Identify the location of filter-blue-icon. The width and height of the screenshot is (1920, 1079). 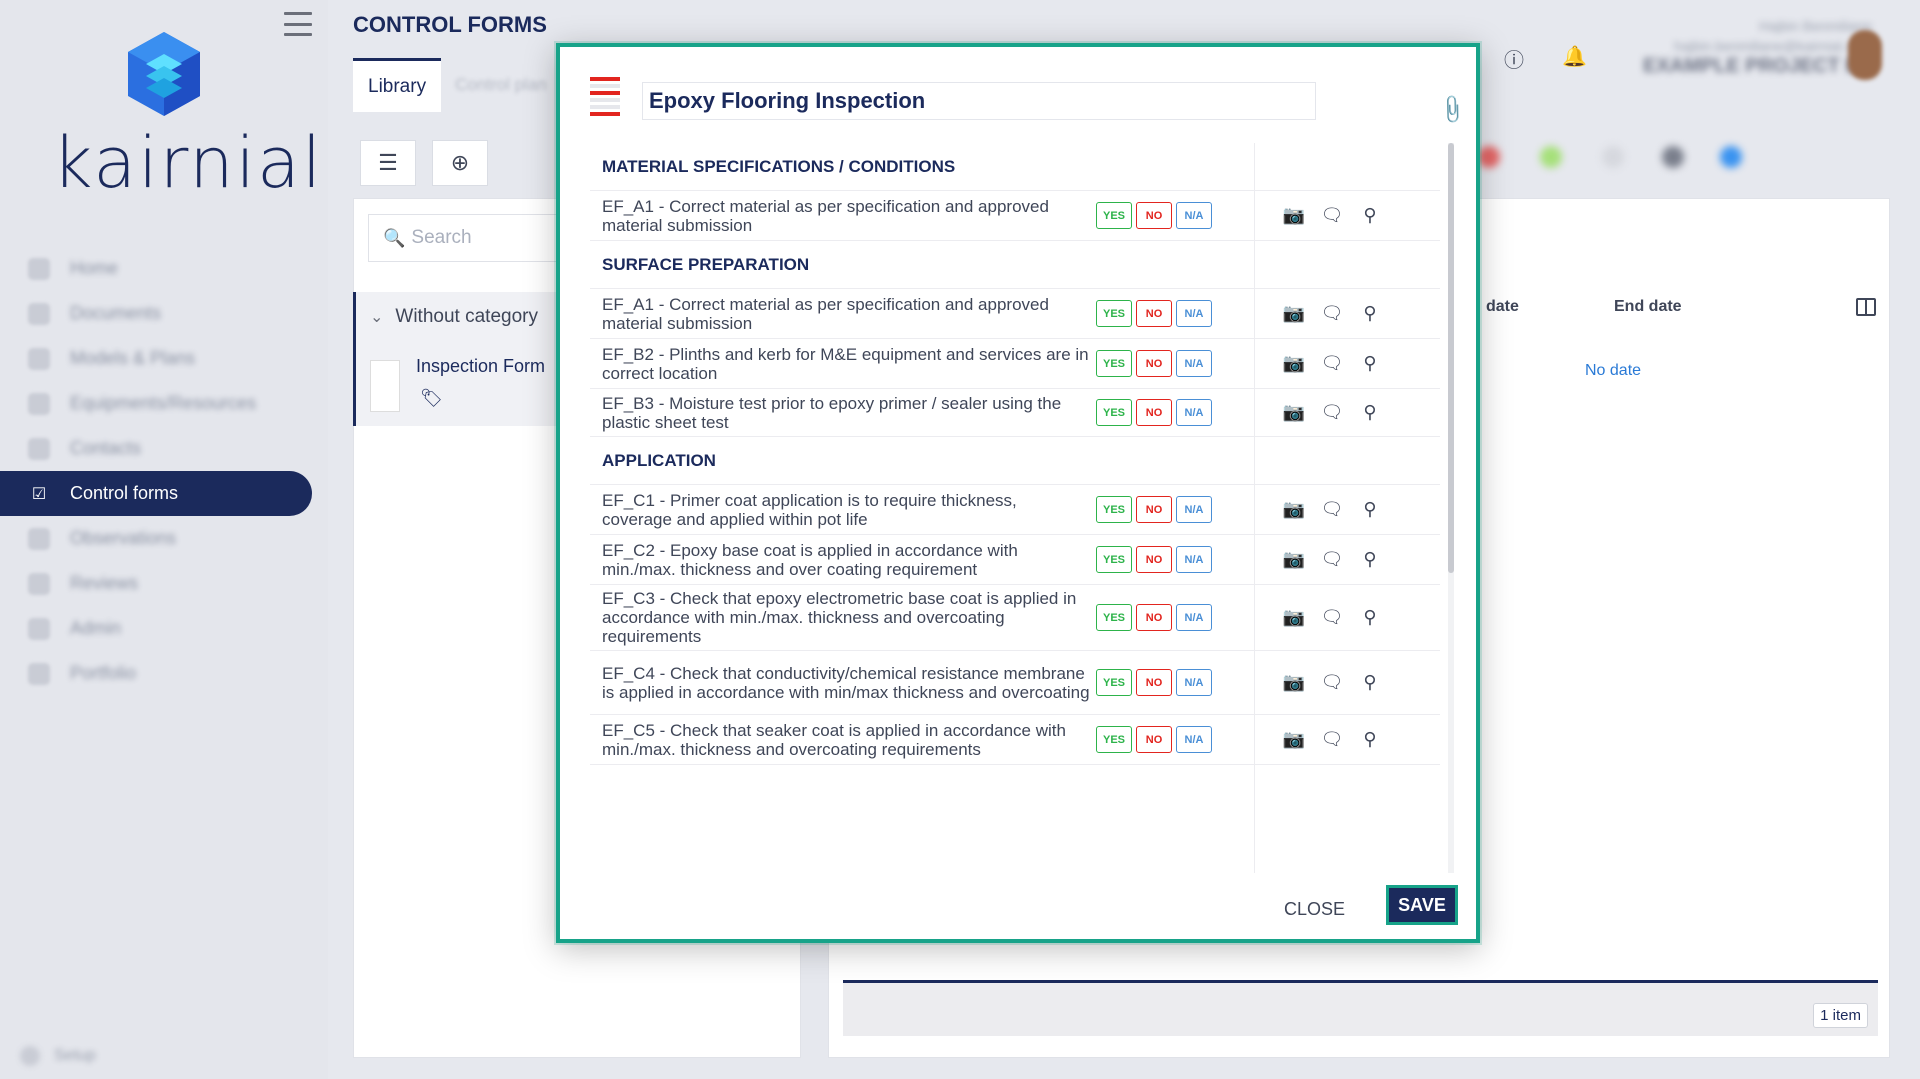
(1731, 157).